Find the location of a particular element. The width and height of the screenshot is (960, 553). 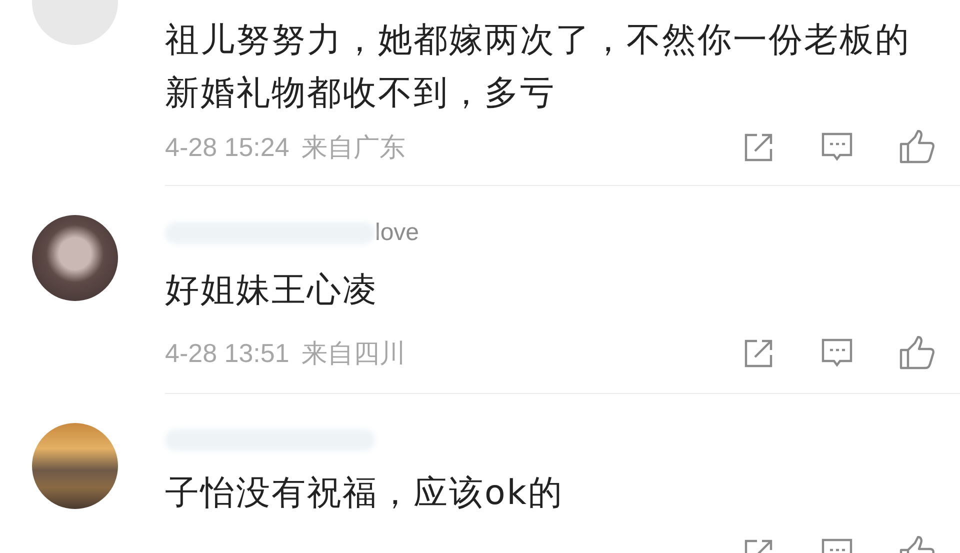

comment-text: 祖儿努努力，她都嫁两次了，不然你一份老板的新婚礼物都收不到，多亏 is located at coordinates (538, 67).